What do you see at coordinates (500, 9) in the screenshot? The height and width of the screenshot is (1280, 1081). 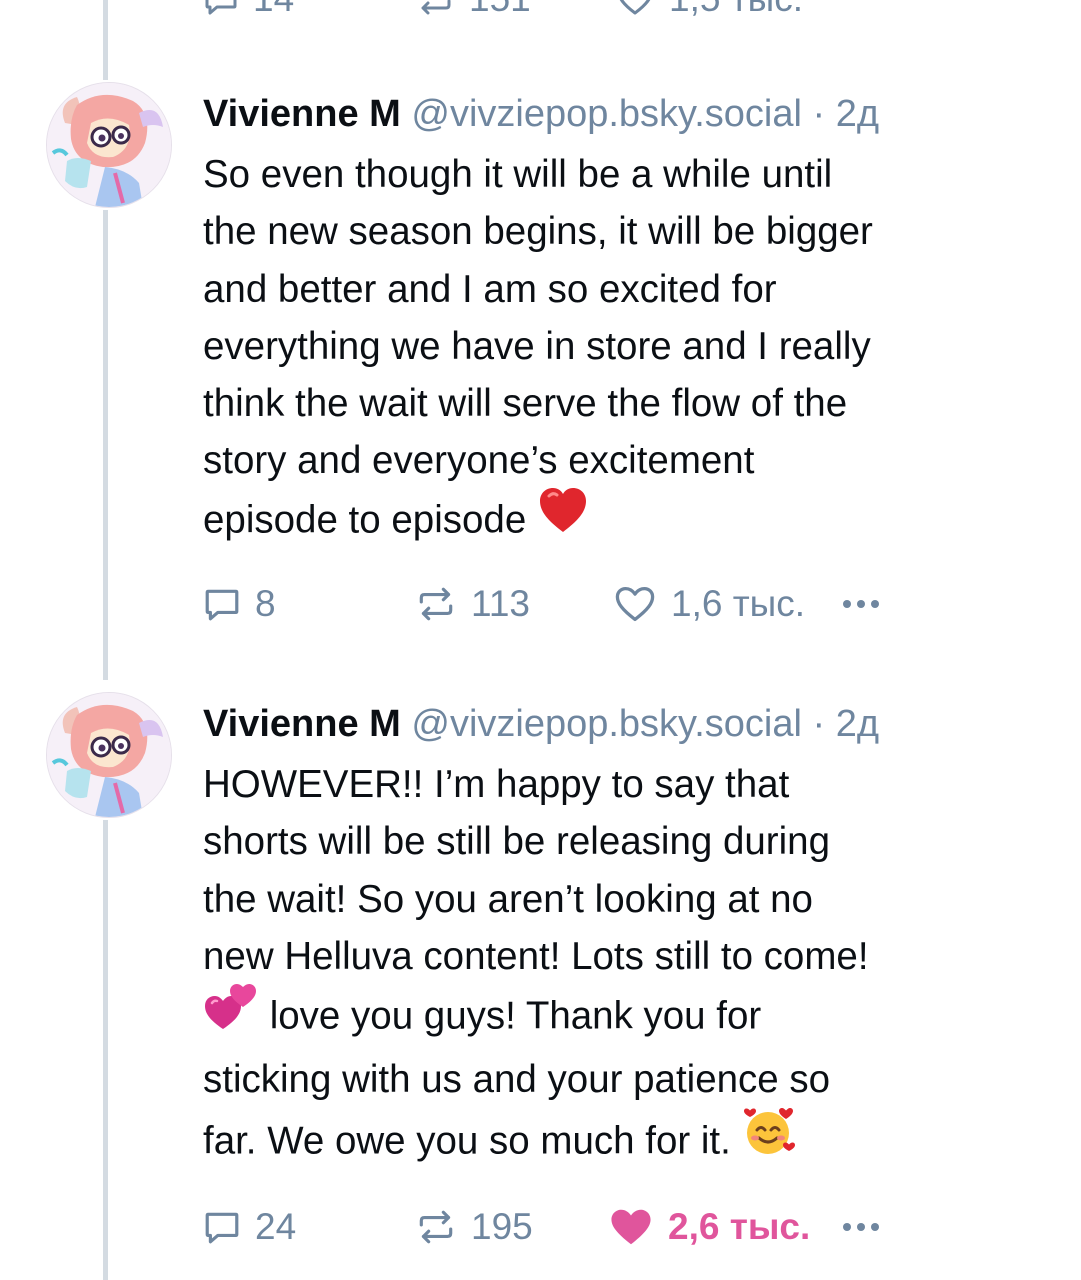 I see `repost-count: 151` at bounding box center [500, 9].